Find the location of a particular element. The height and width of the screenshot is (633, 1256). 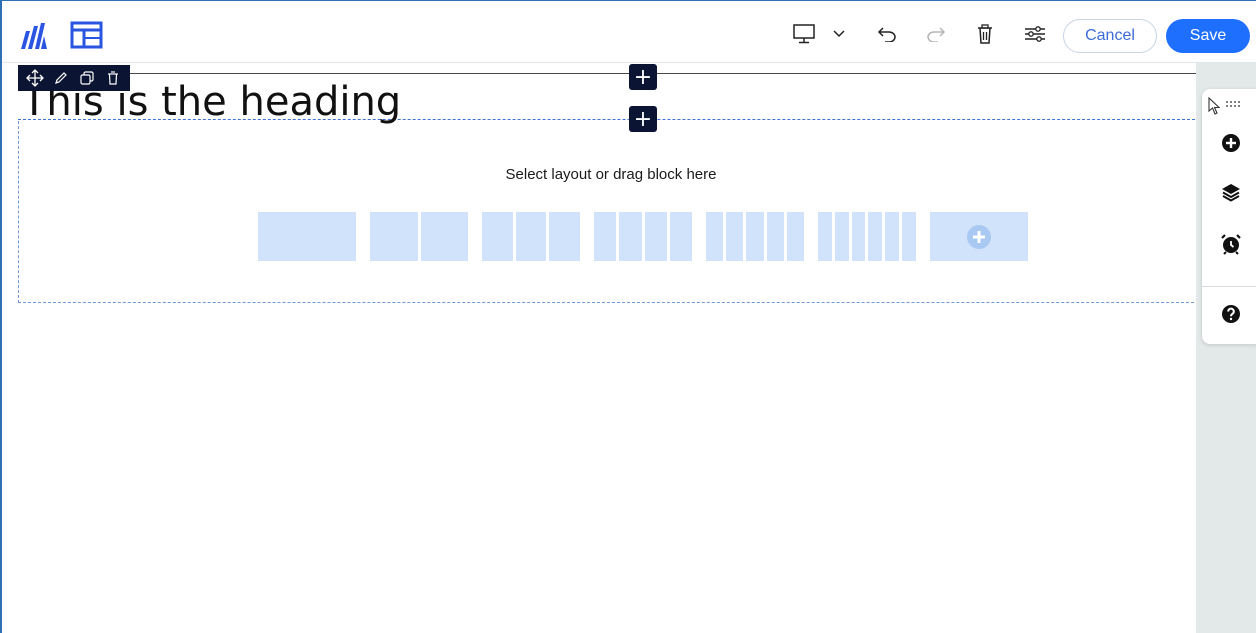

move-icon is located at coordinates (35, 78).